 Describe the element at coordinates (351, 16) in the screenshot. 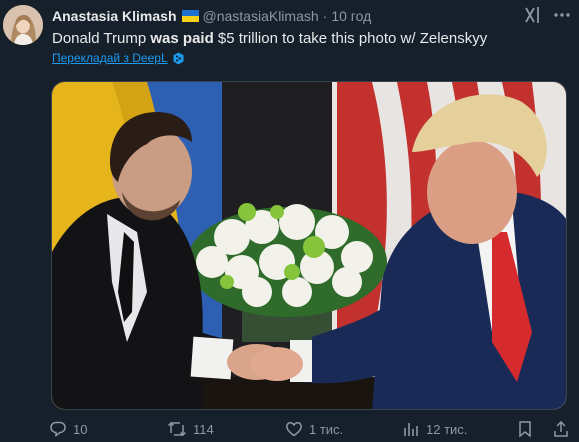

I see `timestamp: 10 год` at that location.